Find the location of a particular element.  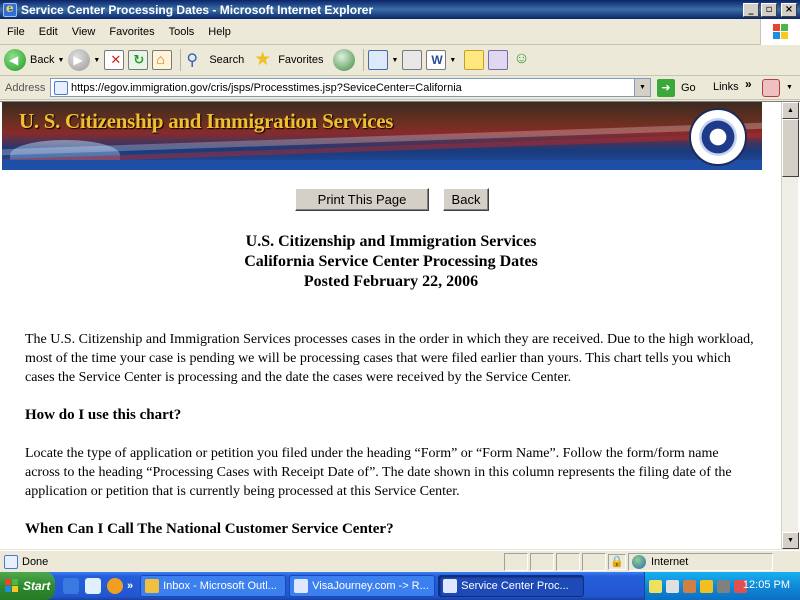

tray-sound-icon is located at coordinates (723, 586).